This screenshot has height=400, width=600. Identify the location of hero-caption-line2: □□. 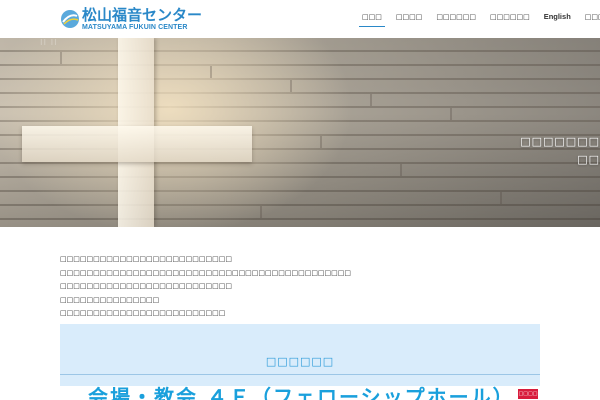
(588, 159).